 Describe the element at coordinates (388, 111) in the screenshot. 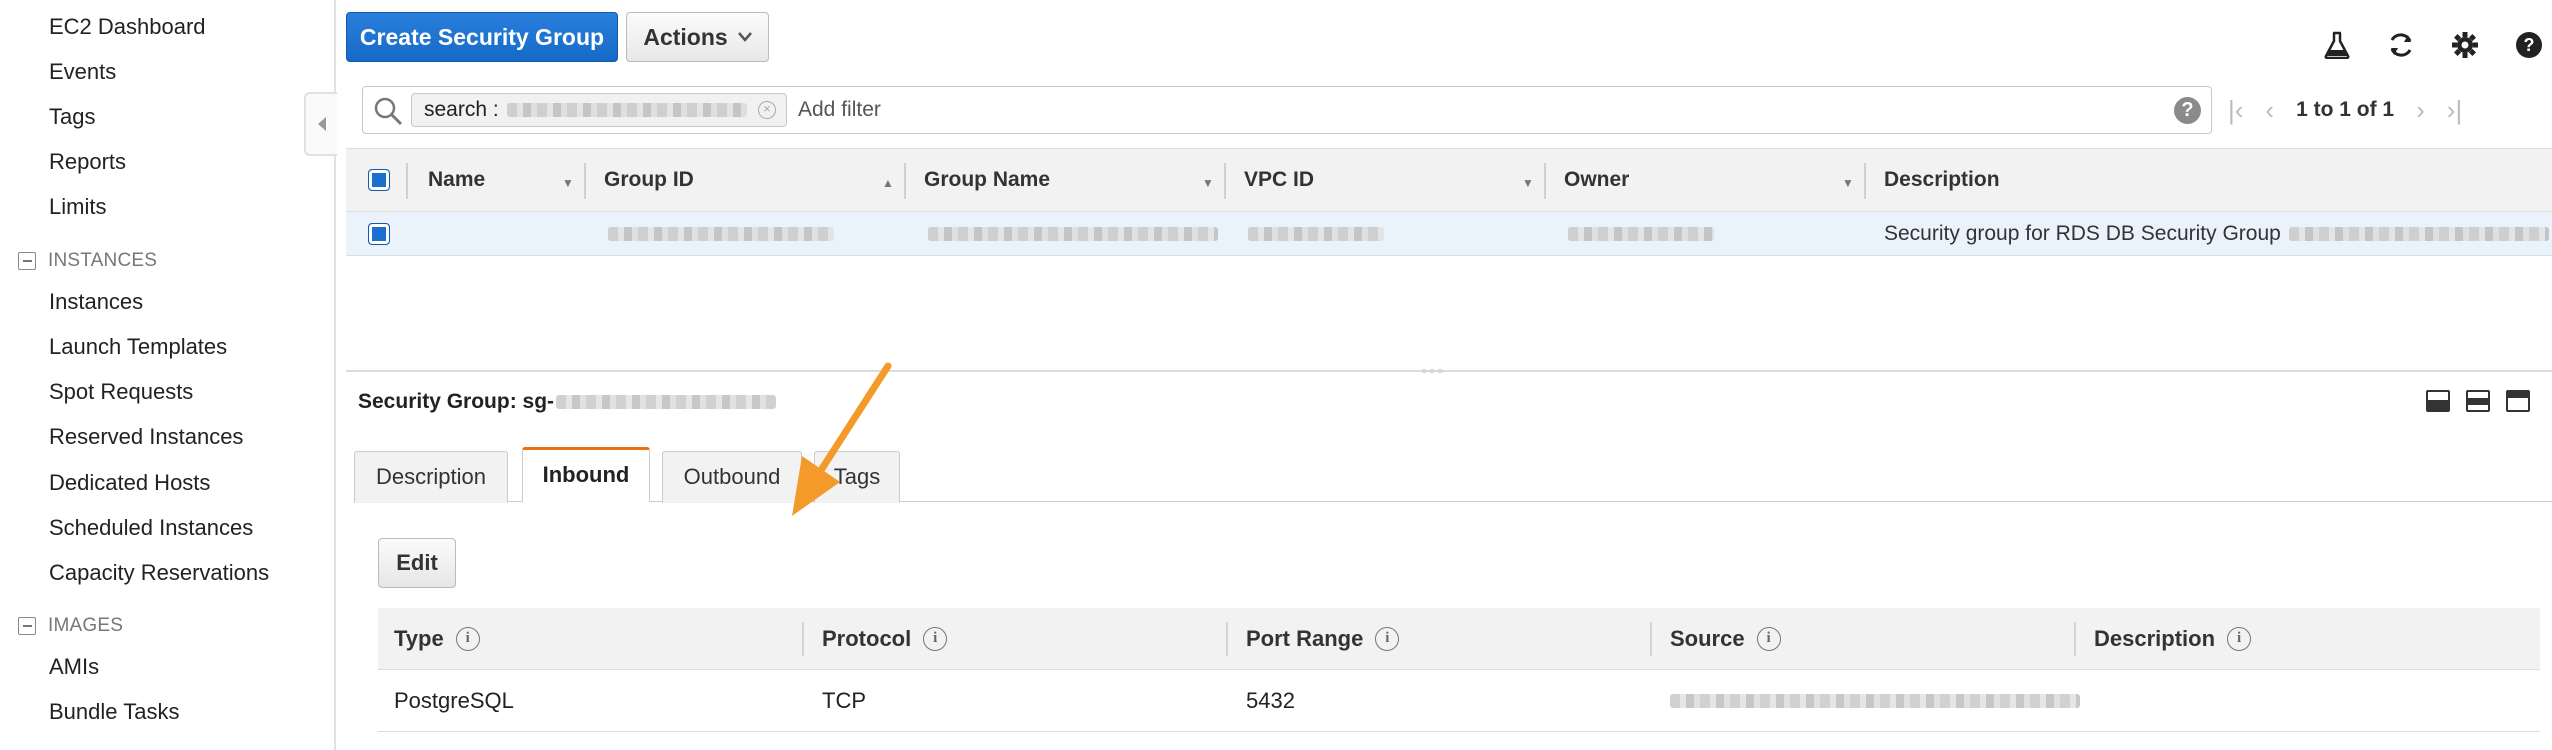

I see `search-icon` at that location.